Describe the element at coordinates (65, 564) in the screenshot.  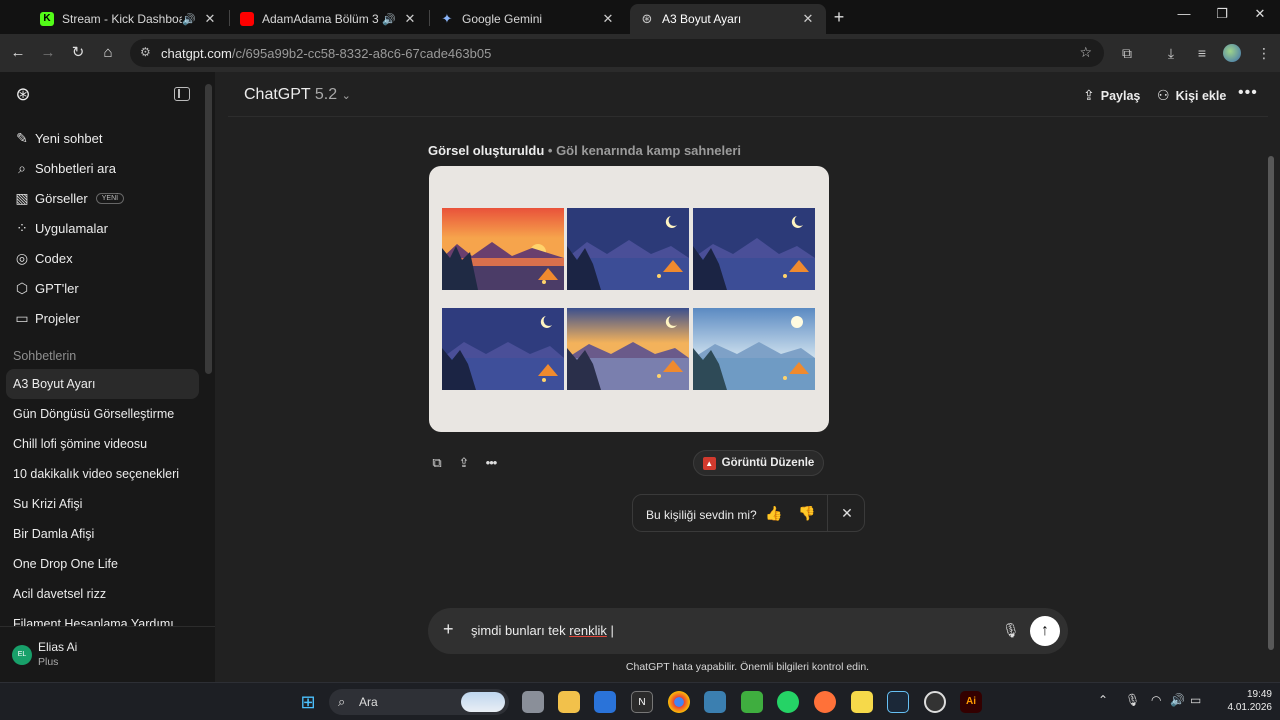
I see `chat-item: One Drop One Life` at that location.